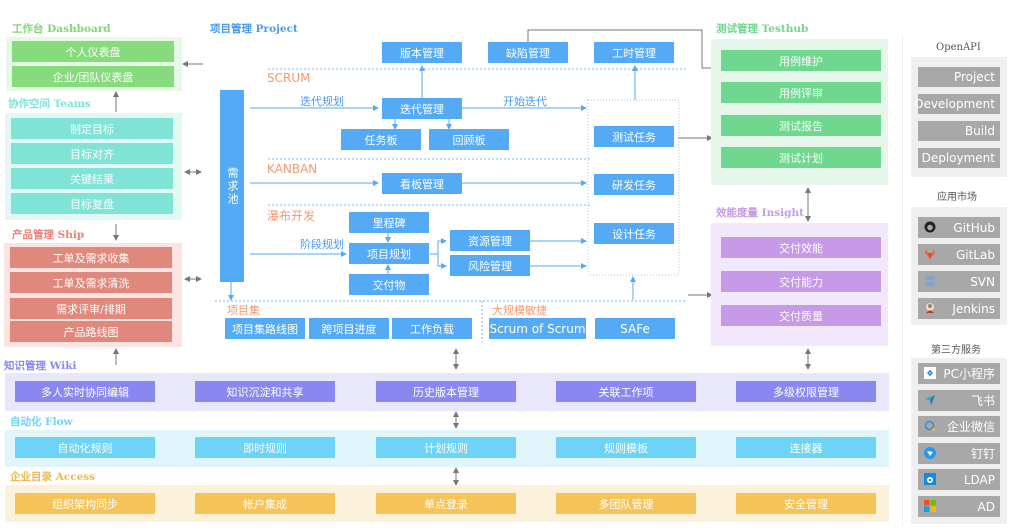 The image size is (1024, 532). I want to click on version-management-box: 版本管理, so click(422, 52).